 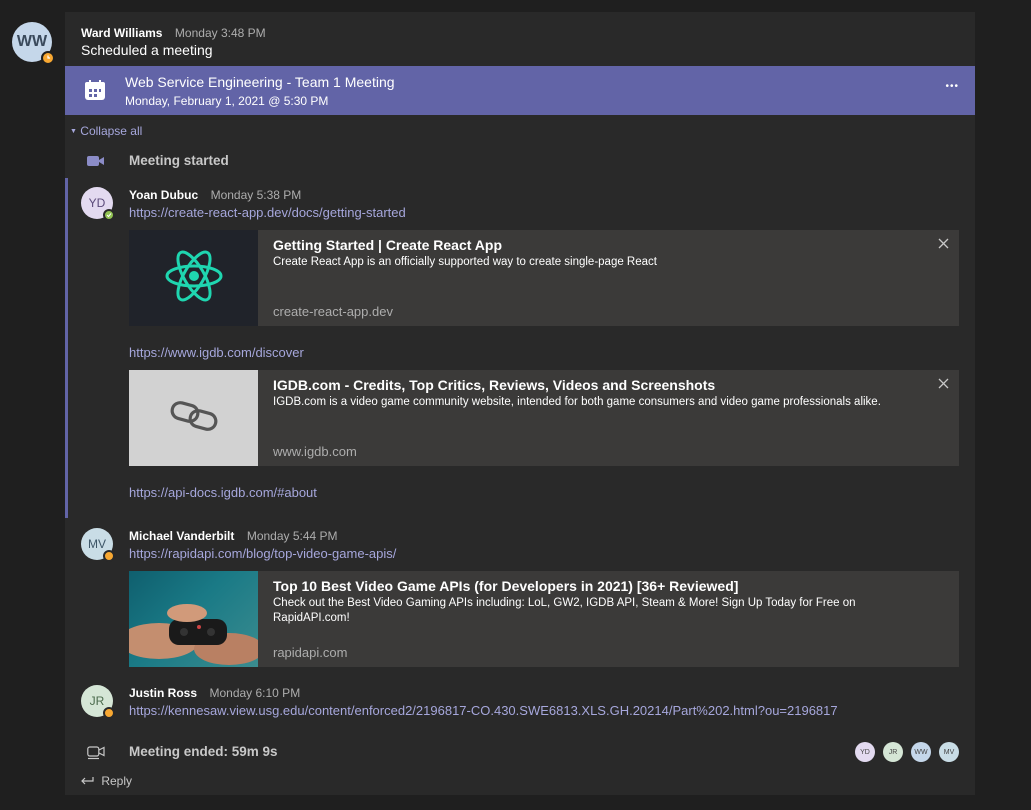 I want to click on message-time: Monday 5:44 PM, so click(x=292, y=536).